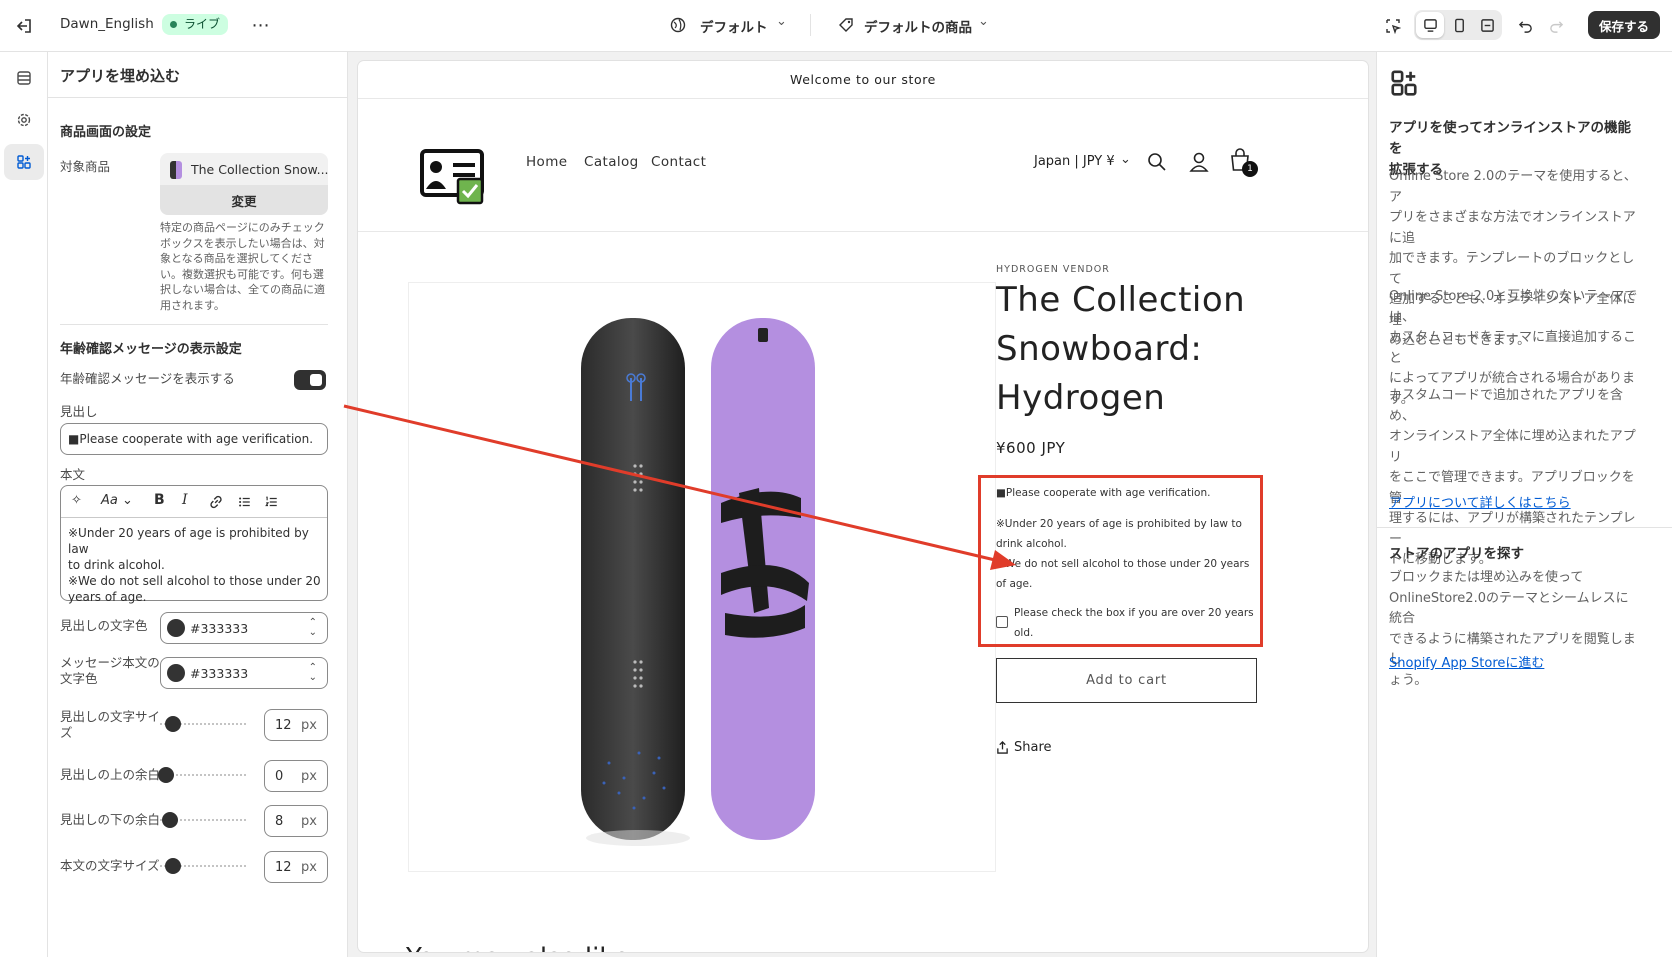  What do you see at coordinates (244, 673) in the screenshot?
I see `body-color-picker: #333333 ⌃ ⌄` at bounding box center [244, 673].